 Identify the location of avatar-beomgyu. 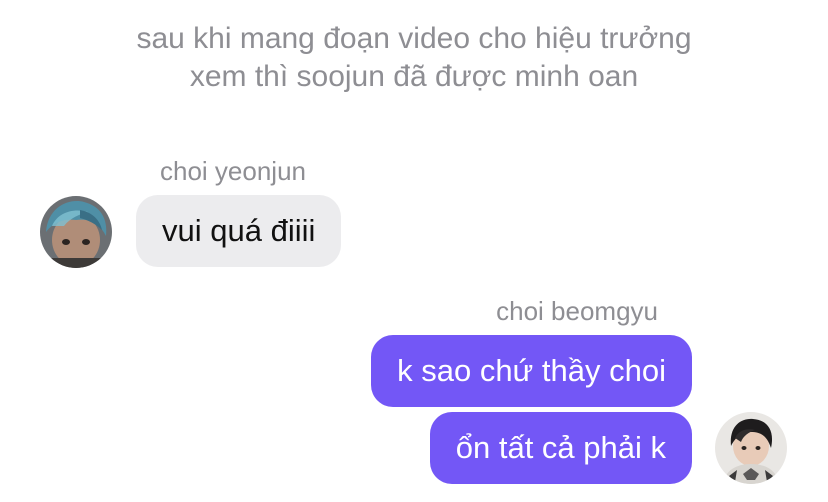
(751, 448).